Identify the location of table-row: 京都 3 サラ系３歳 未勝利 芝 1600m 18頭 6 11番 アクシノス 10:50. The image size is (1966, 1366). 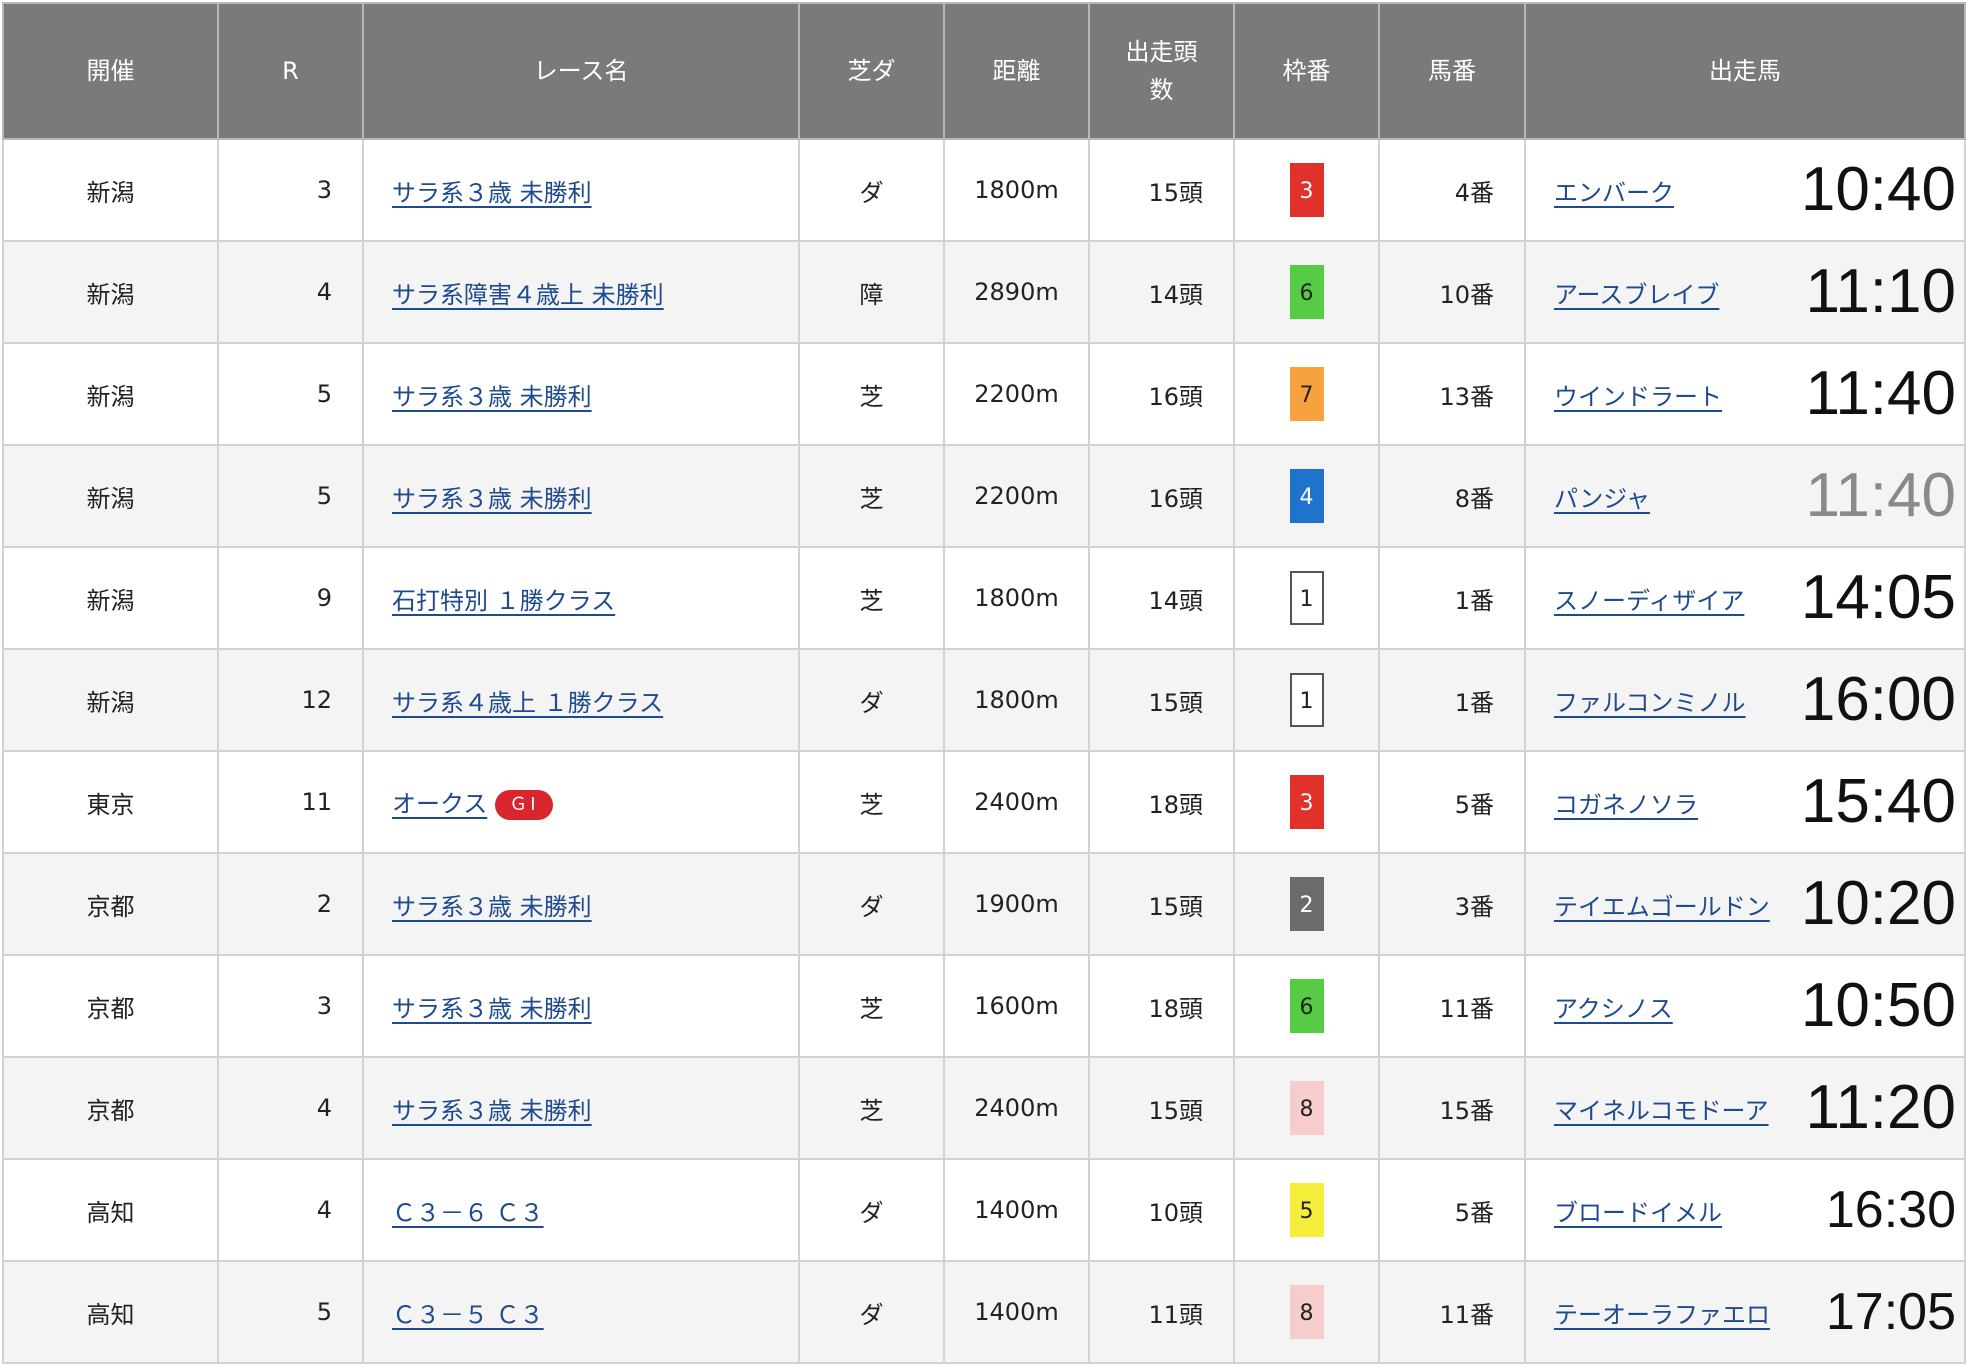
(984, 1006).